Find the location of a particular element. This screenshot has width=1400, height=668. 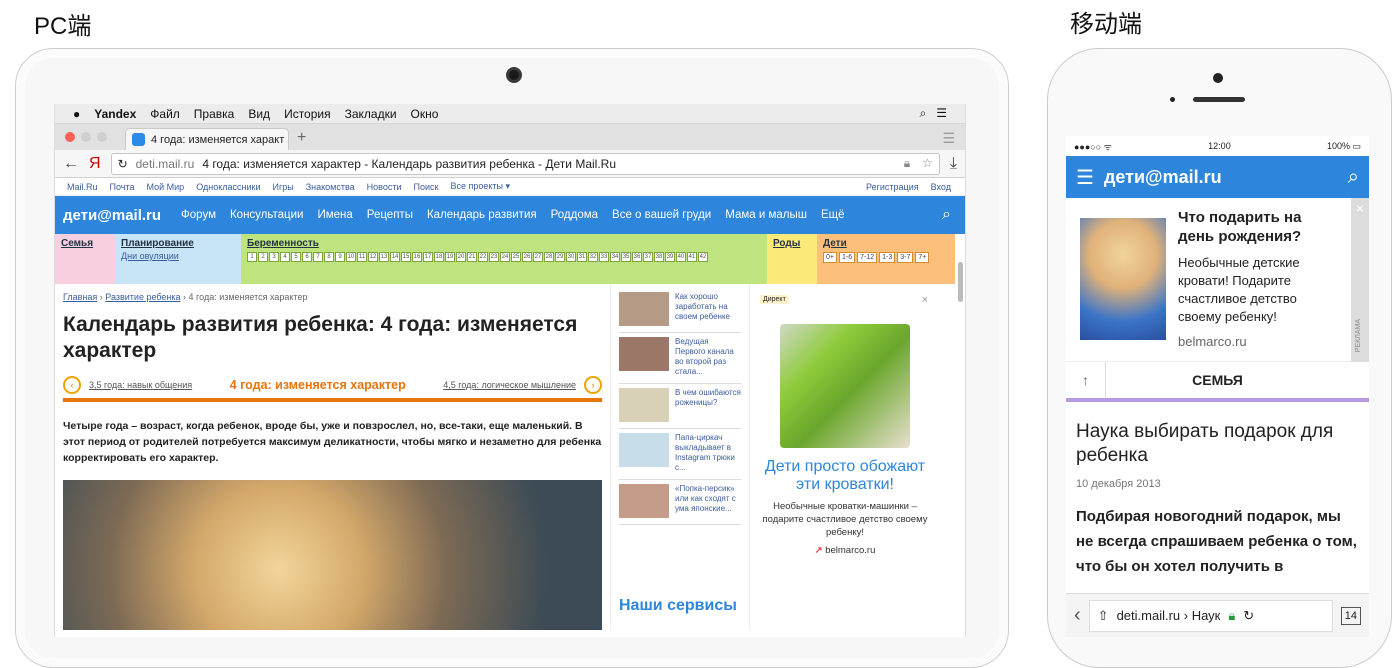

mobile-search-icon: ⌕ is located at coordinates (1353, 177).